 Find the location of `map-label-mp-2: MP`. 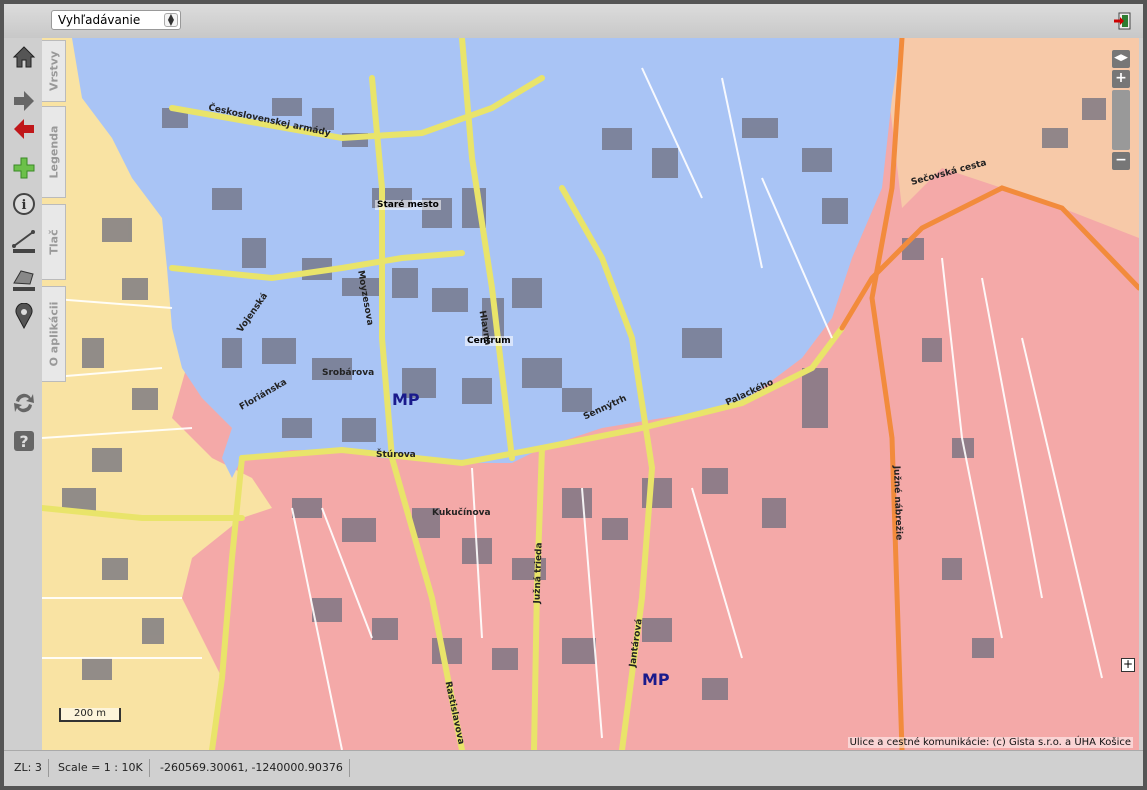

map-label-mp-2: MP is located at coordinates (656, 679).